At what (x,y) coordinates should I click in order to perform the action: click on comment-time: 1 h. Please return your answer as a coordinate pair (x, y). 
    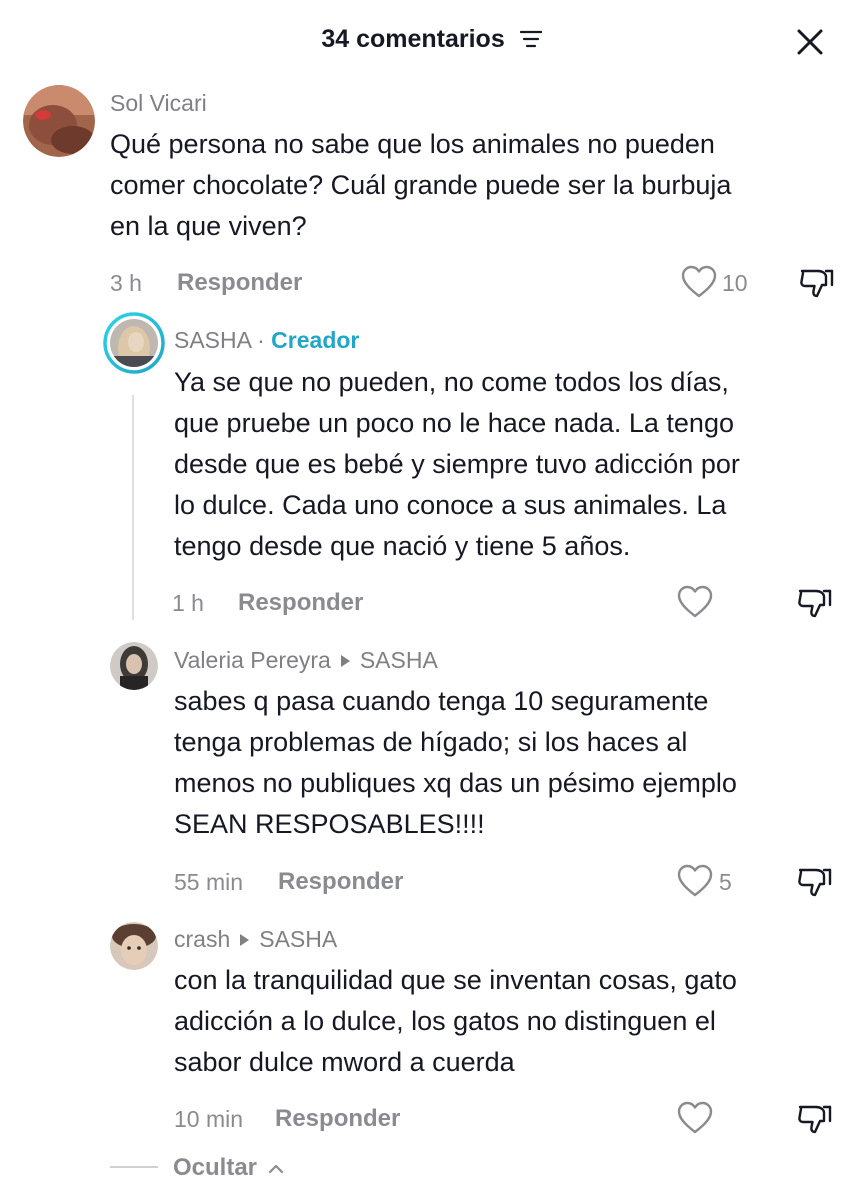
    Looking at the image, I should click on (188, 603).